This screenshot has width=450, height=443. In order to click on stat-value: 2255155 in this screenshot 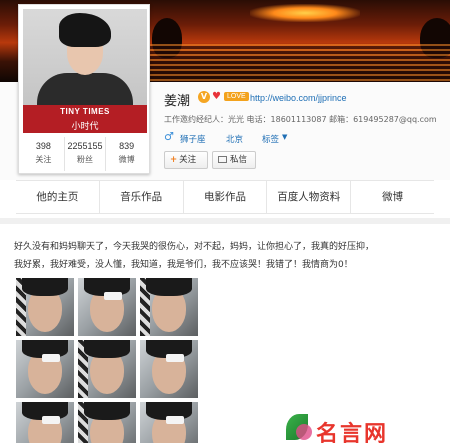, I will do `click(85, 146)`.